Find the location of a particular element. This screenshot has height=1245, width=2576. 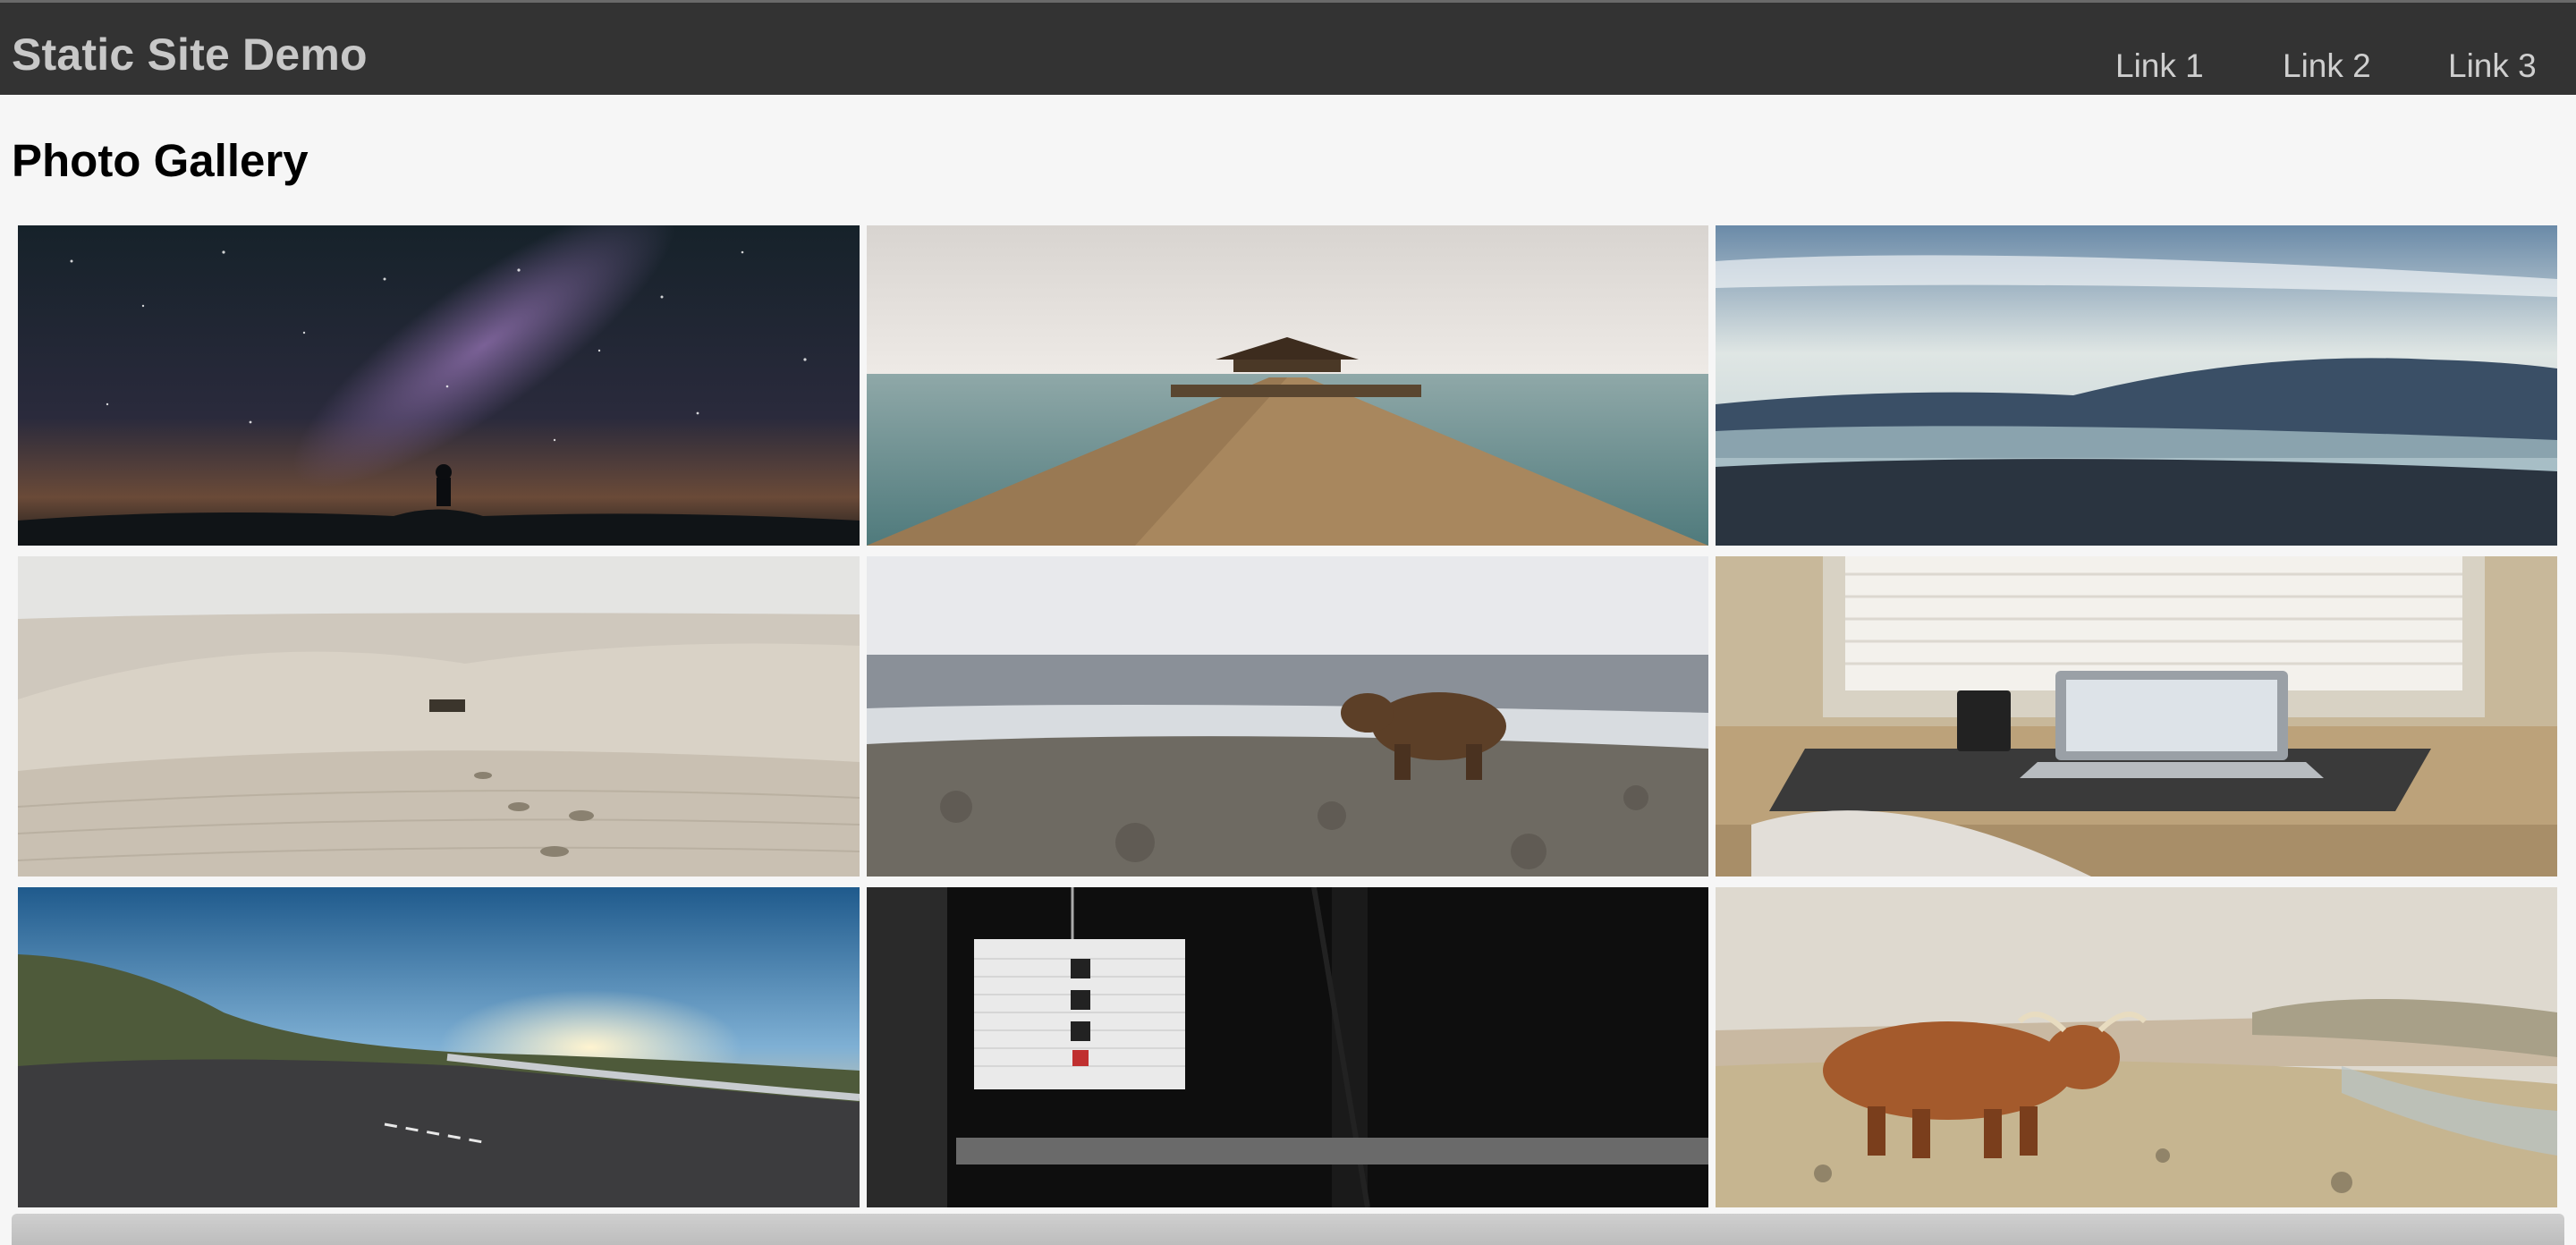

gallery-photo-bear is located at coordinates (1287, 716).